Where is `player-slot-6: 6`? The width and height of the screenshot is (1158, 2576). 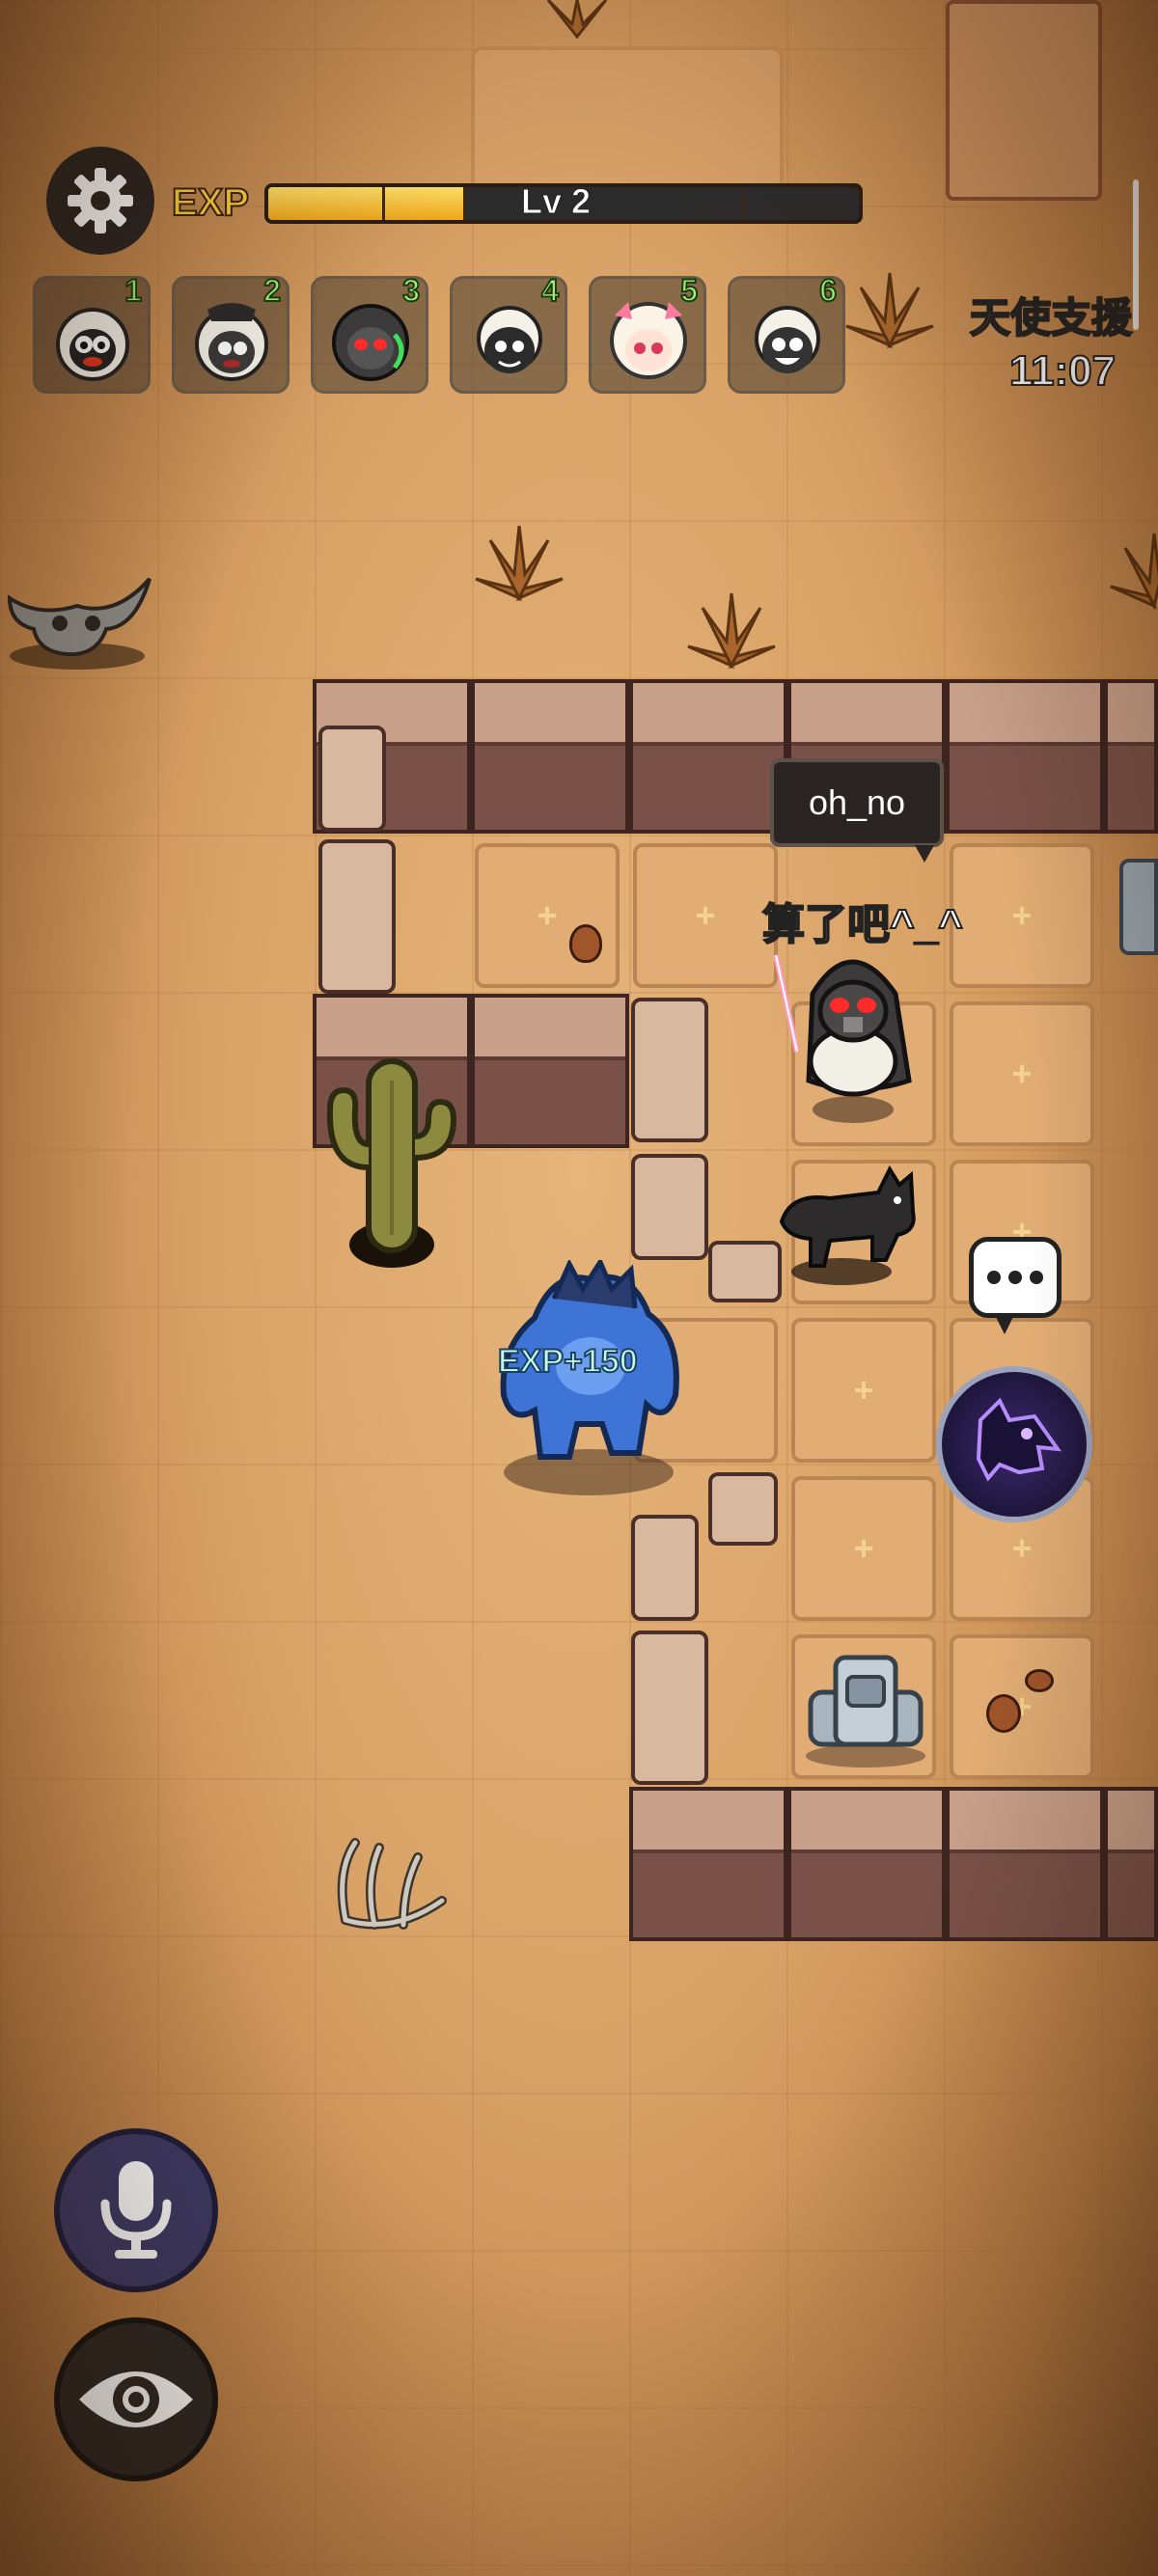
player-slot-6: 6 is located at coordinates (786, 333).